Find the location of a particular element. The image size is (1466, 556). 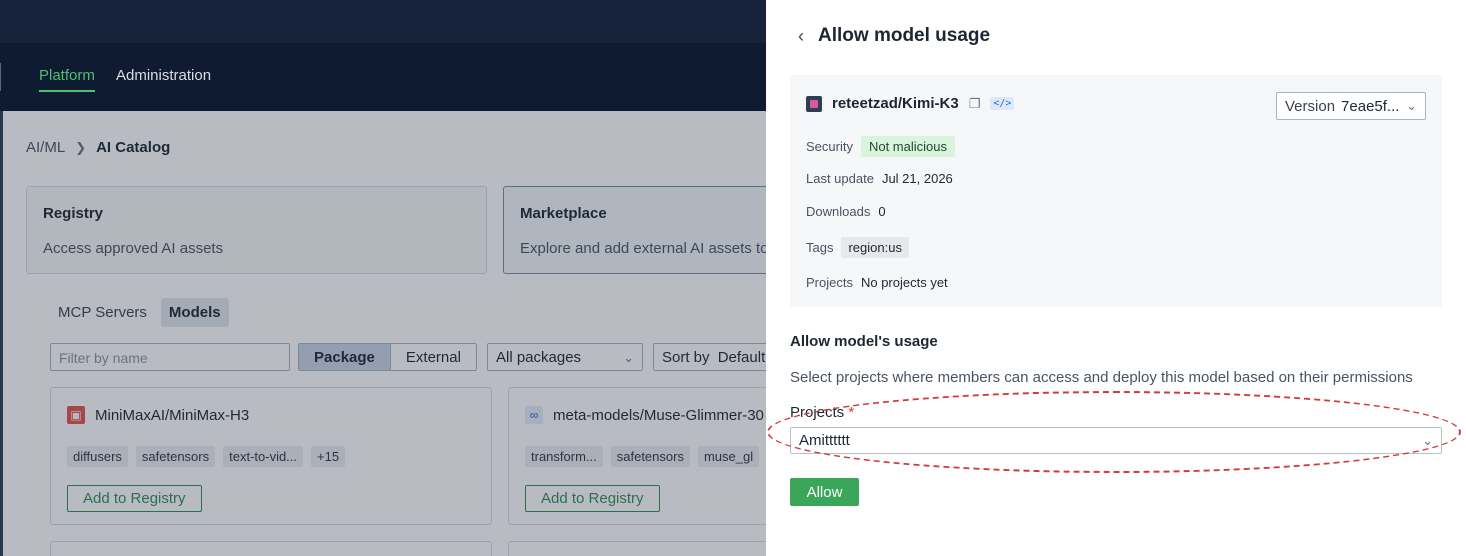

downloads-label: Downloads is located at coordinates (838, 211).